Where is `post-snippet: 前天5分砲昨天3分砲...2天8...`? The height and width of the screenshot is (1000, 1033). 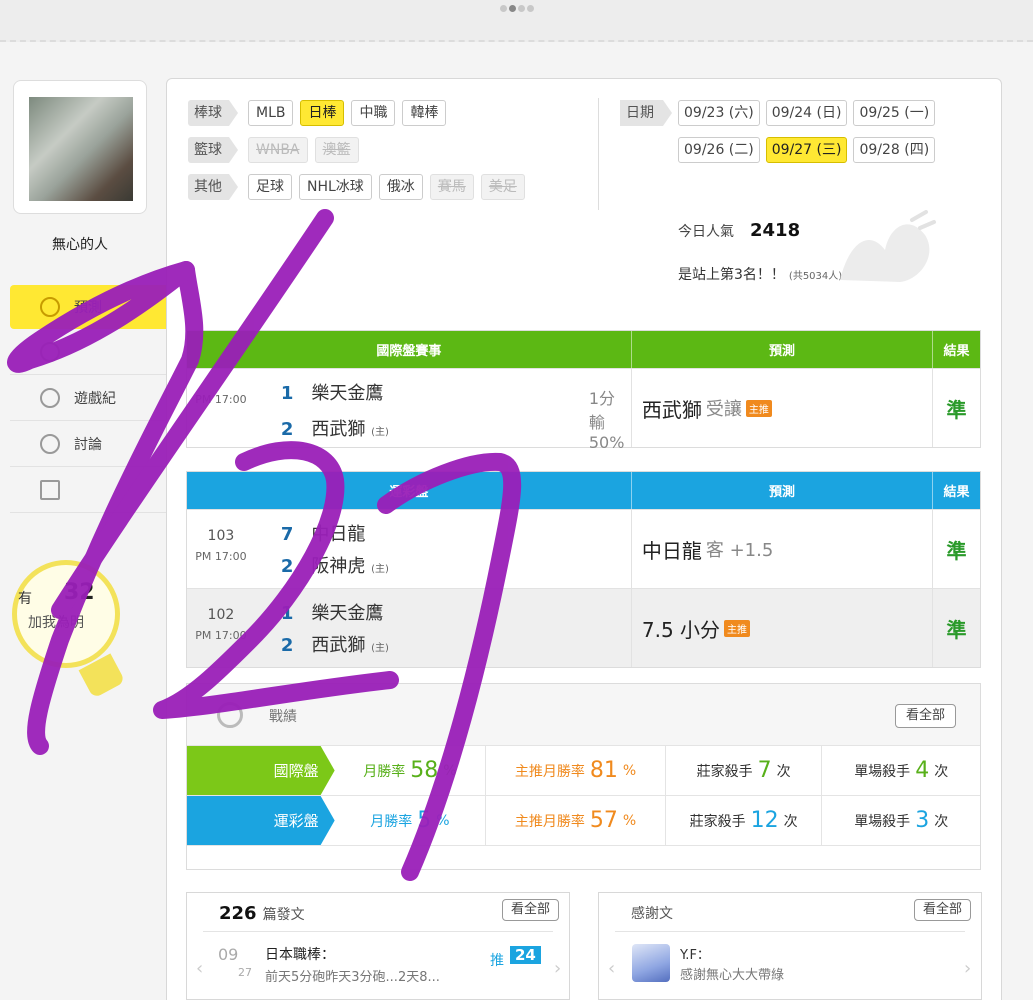 post-snippet: 前天5分砲昨天3分砲...2天8... is located at coordinates (352, 975).